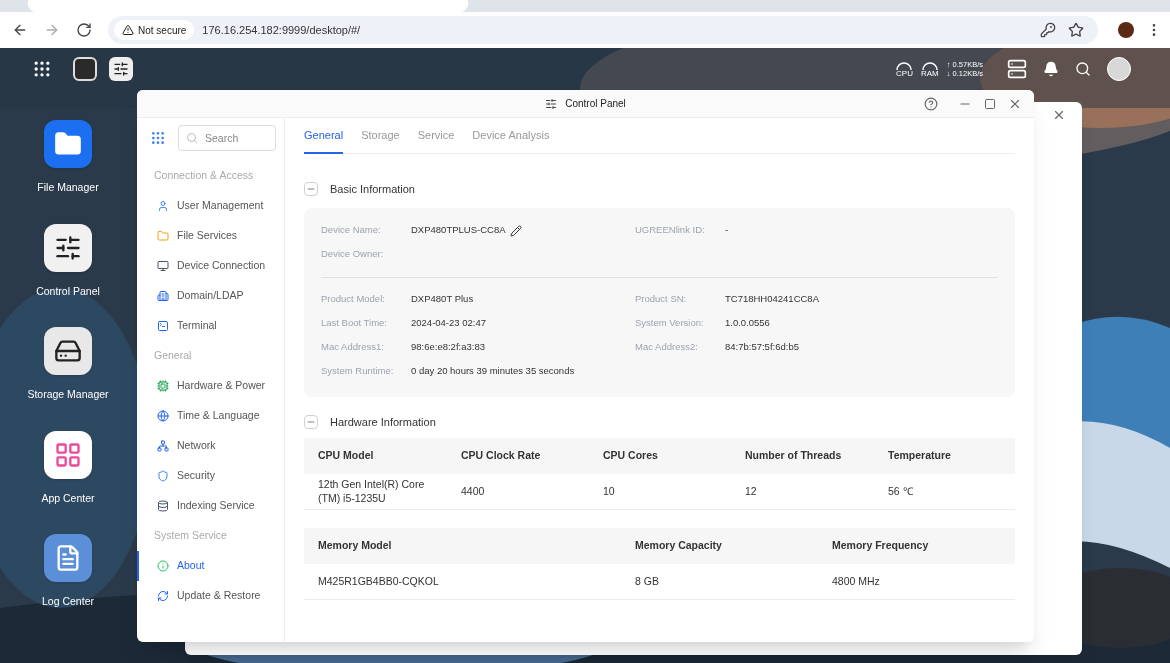 Image resolution: width=1170 pixels, height=663 pixels. What do you see at coordinates (383, 422) in the screenshot?
I see `section-title: Hardware Information` at bounding box center [383, 422].